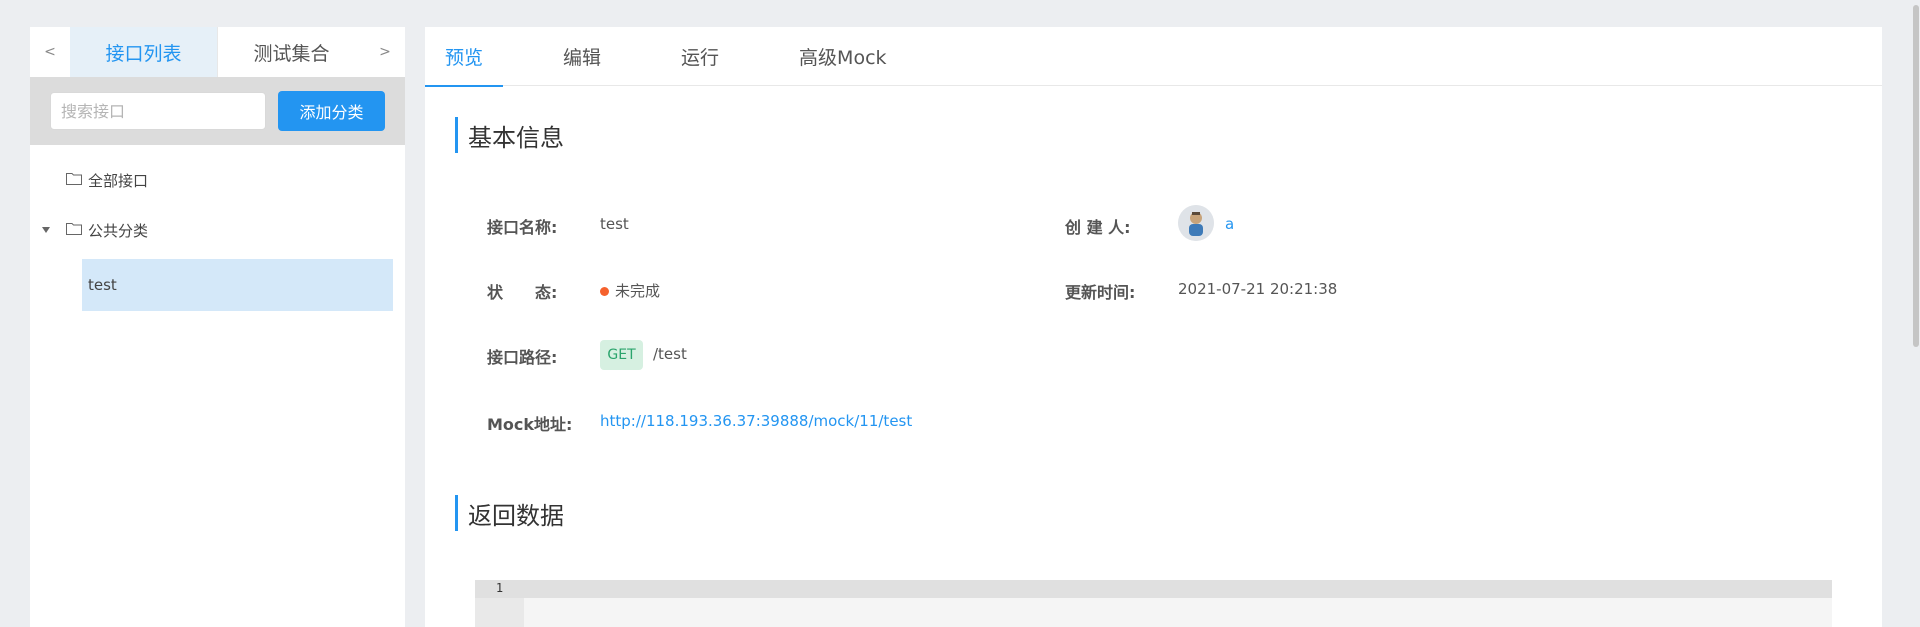 Image resolution: width=1920 pixels, height=627 pixels. I want to click on avatar, so click(1196, 223).